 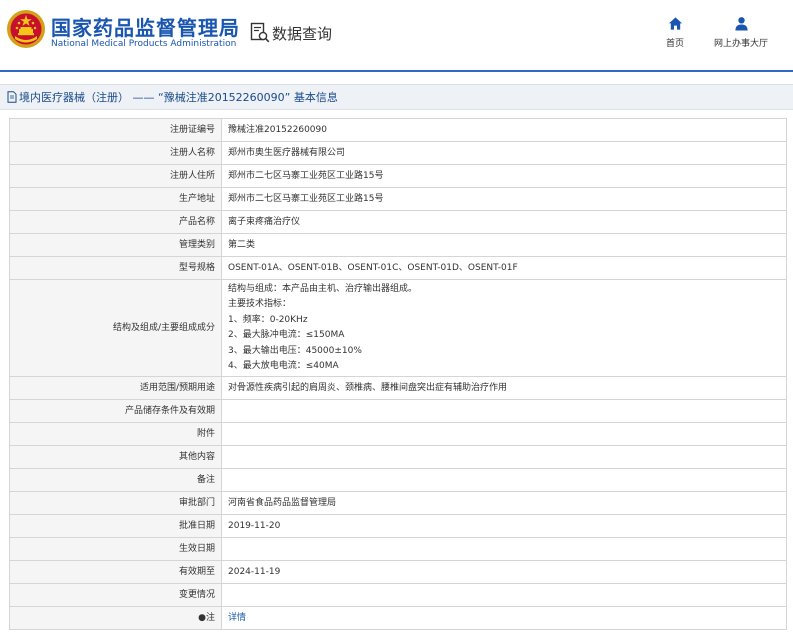 What do you see at coordinates (145, 26) in the screenshot?
I see `brand-name-cn: 国家药品监督管理局` at bounding box center [145, 26].